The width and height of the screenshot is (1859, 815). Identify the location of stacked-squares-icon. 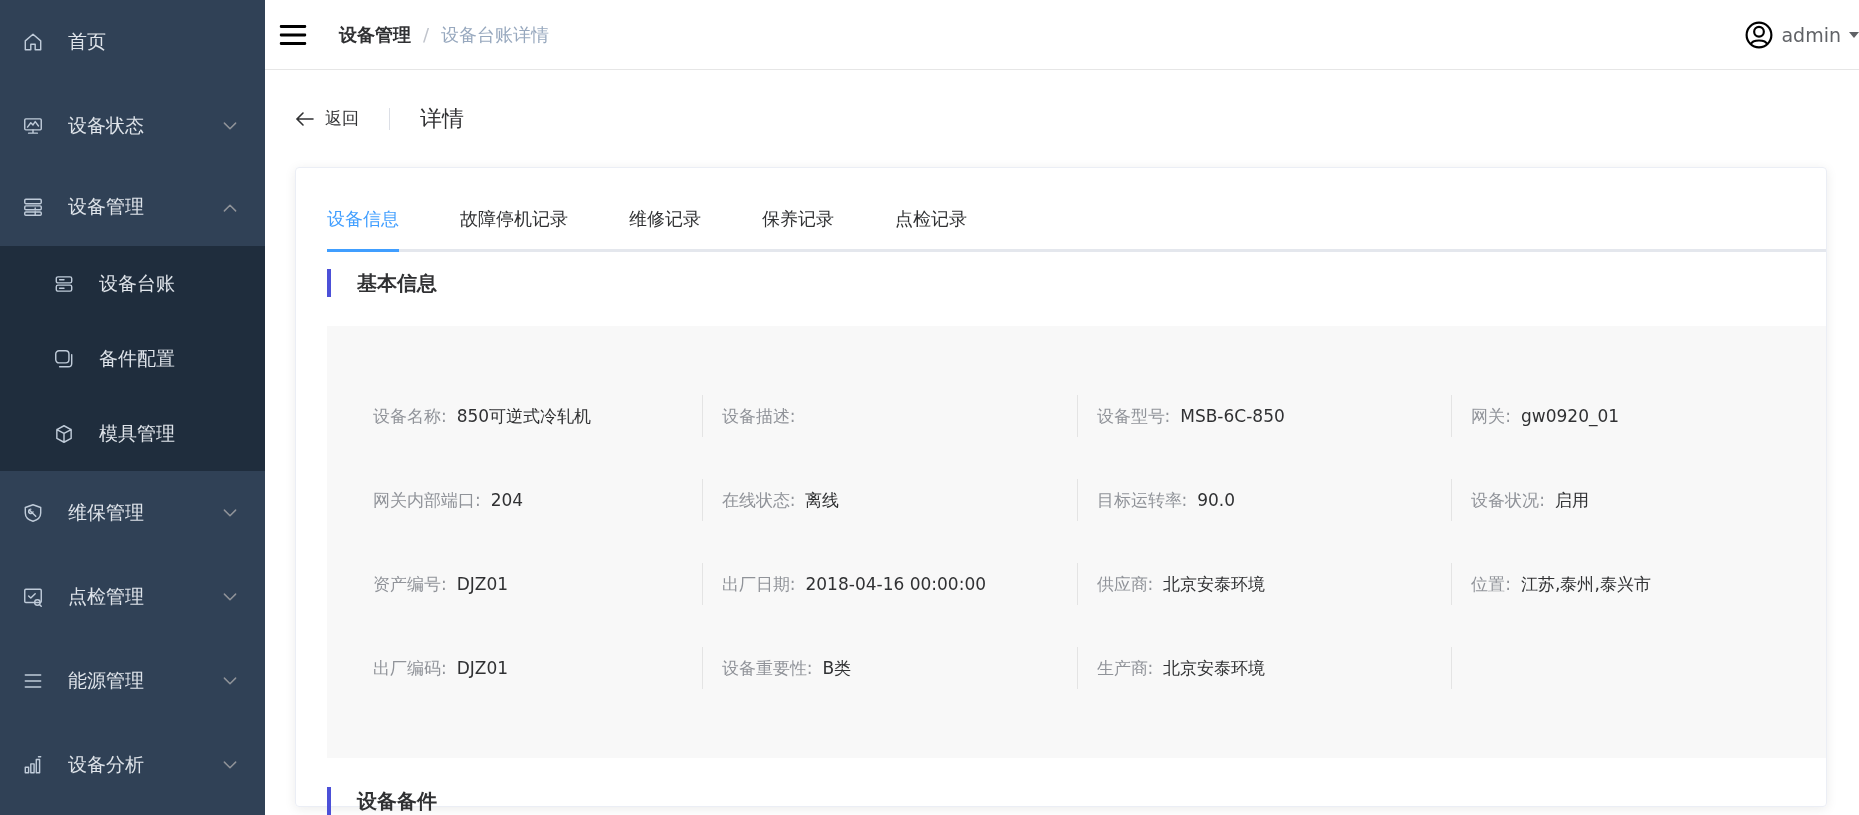
(64, 358).